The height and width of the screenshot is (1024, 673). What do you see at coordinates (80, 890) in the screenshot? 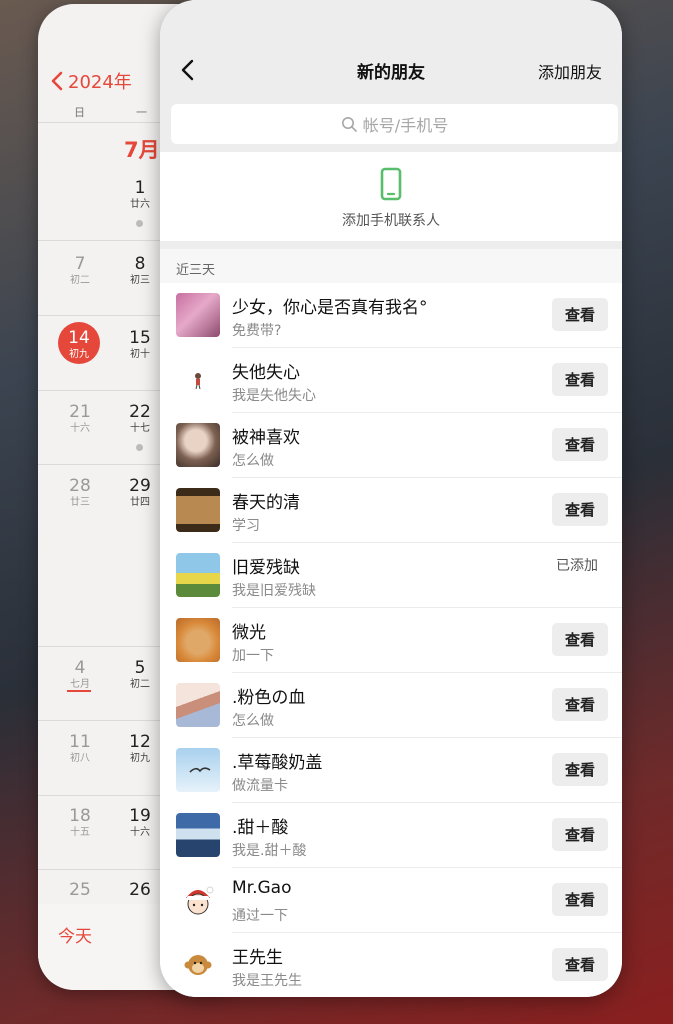
I see `calendar-day: 25` at bounding box center [80, 890].